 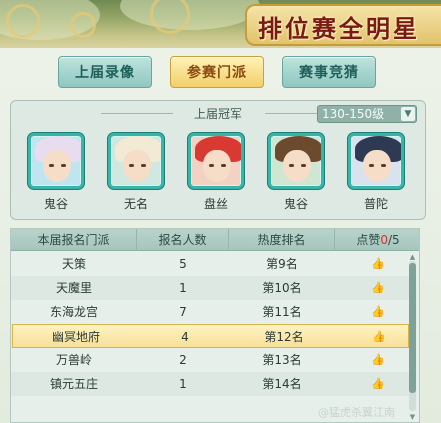 What do you see at coordinates (135, 204) in the screenshot?
I see `champion-name: 无名` at bounding box center [135, 204].